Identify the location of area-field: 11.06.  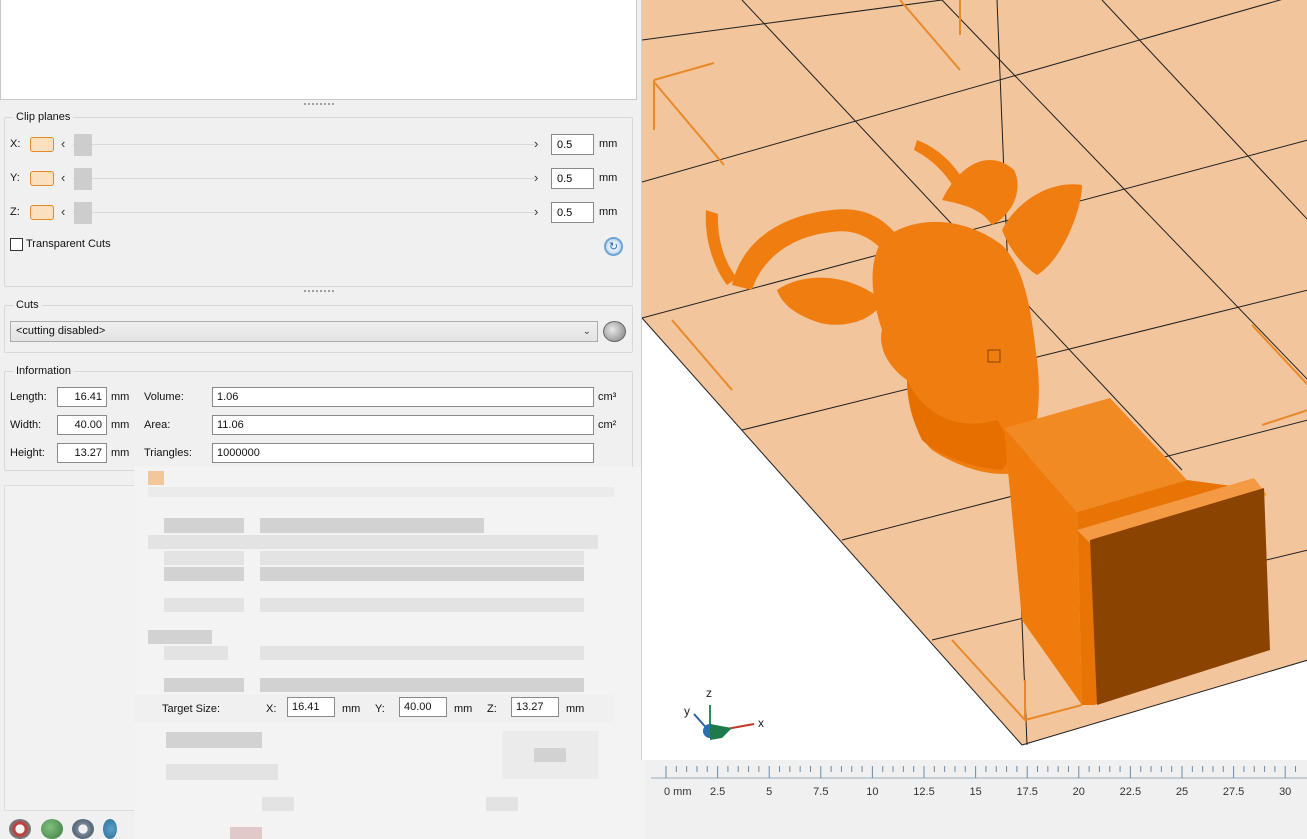
(403, 425).